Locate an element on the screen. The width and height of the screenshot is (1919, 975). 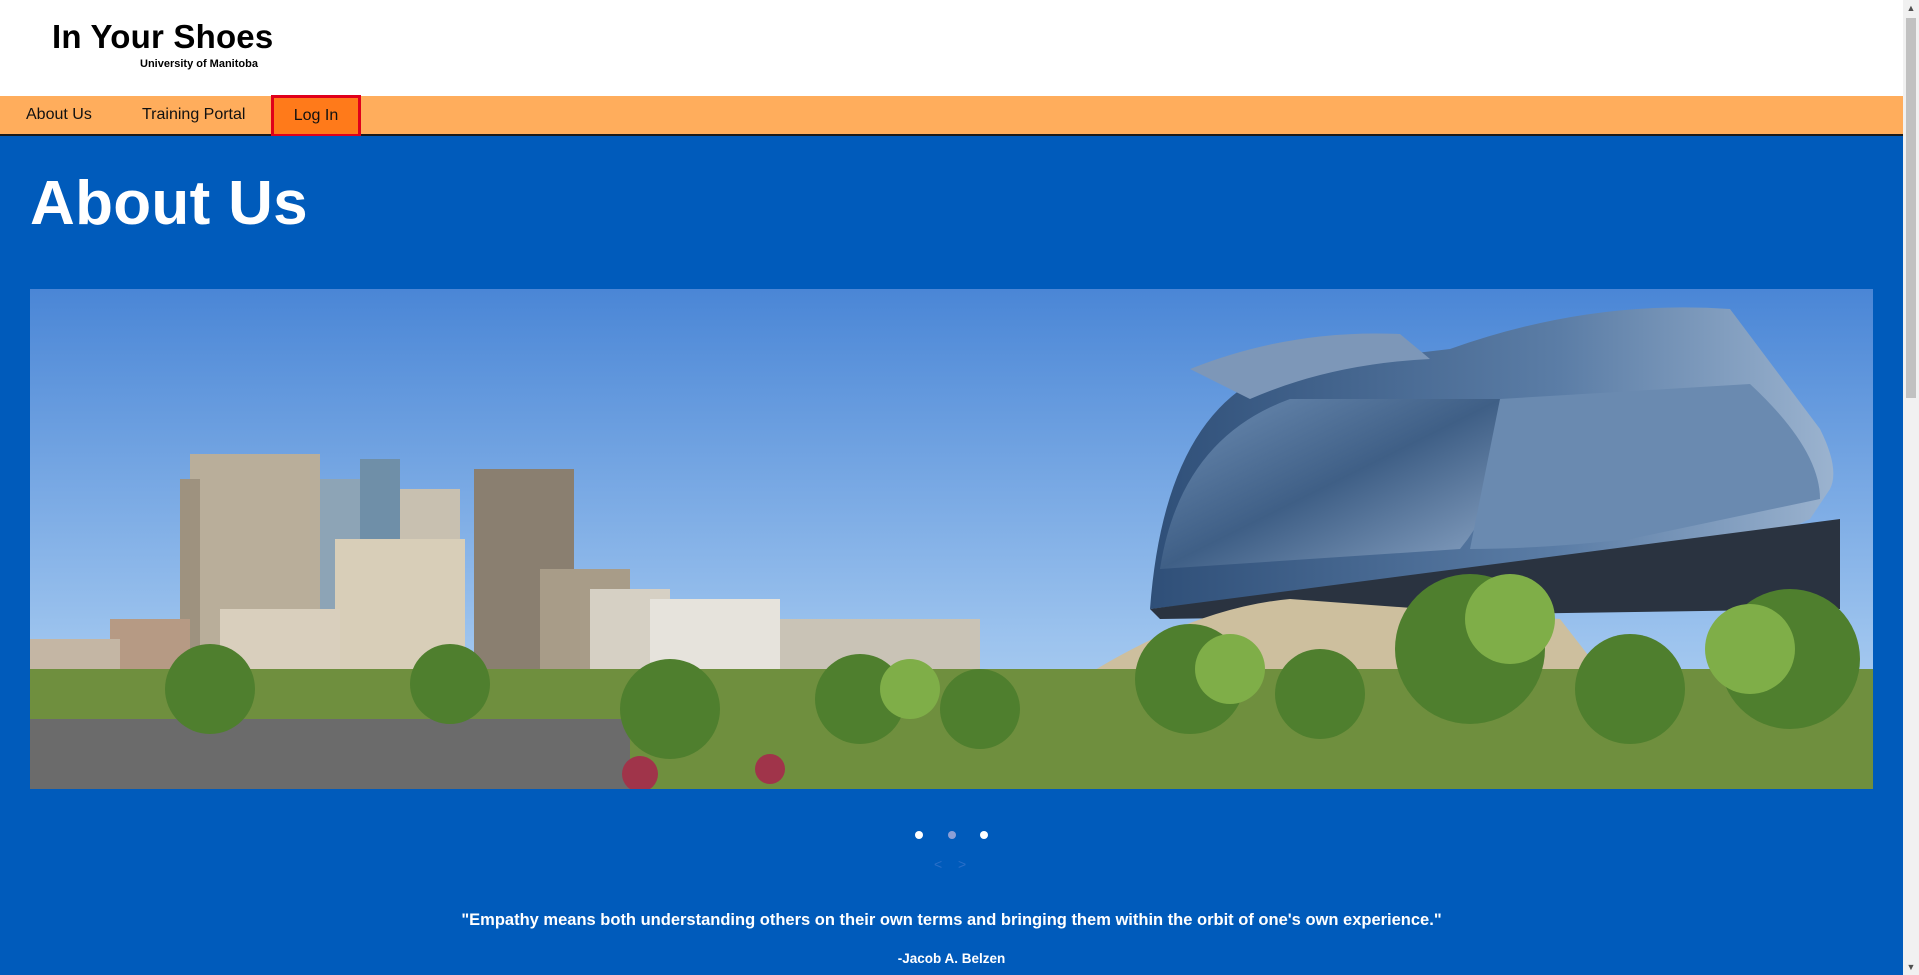
scroll-down-arrow-icon: ▼ is located at coordinates (1911, 967).